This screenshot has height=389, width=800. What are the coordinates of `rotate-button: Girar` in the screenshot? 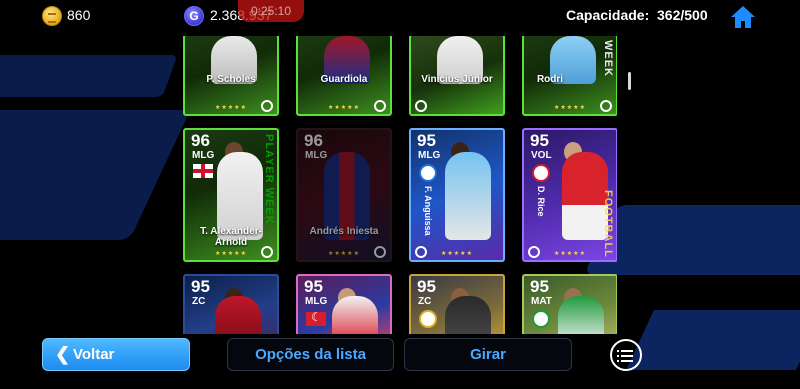 It's located at (488, 354).